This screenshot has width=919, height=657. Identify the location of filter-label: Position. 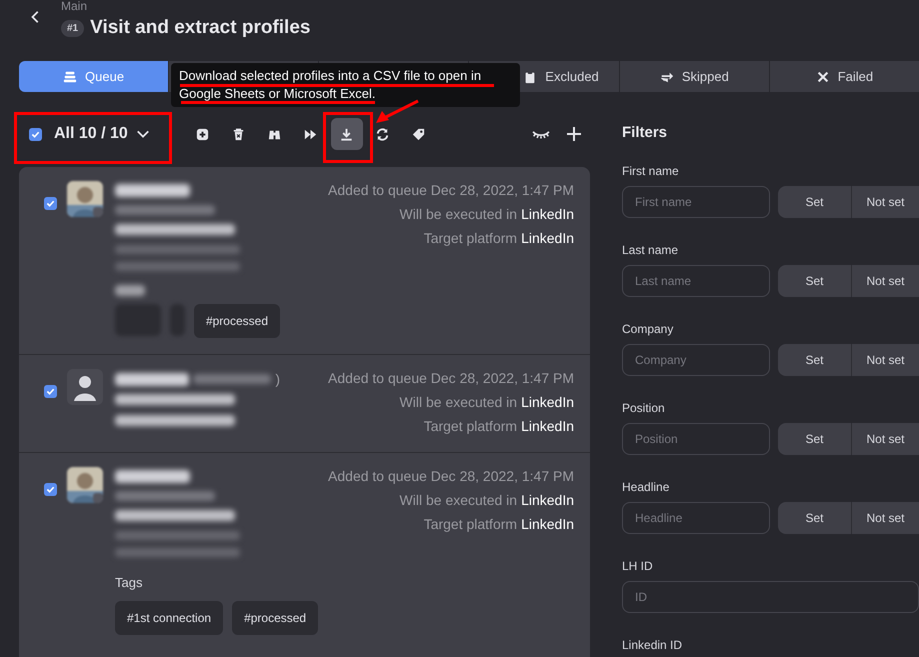
(644, 408).